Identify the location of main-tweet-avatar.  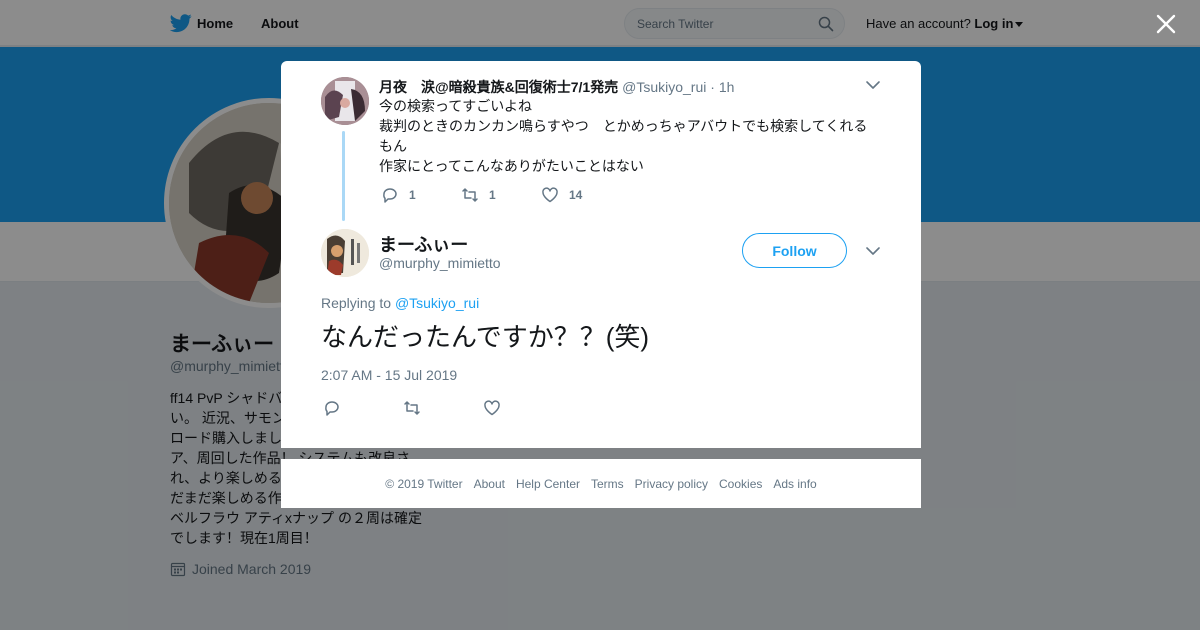
(345, 253).